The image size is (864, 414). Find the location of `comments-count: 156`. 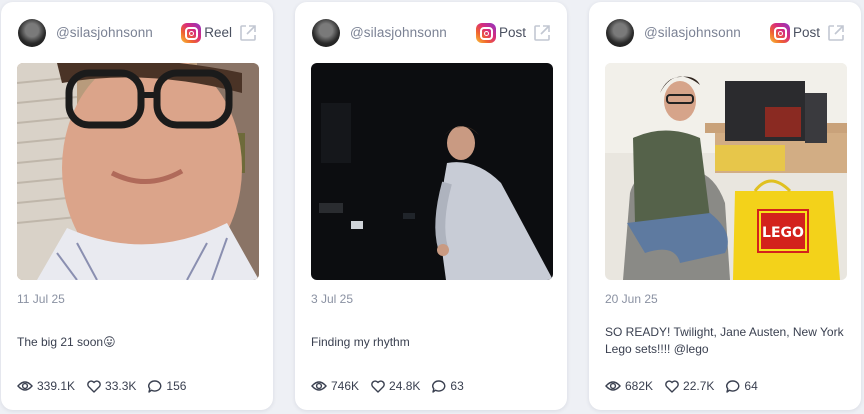

comments-count: 156 is located at coordinates (176, 386).